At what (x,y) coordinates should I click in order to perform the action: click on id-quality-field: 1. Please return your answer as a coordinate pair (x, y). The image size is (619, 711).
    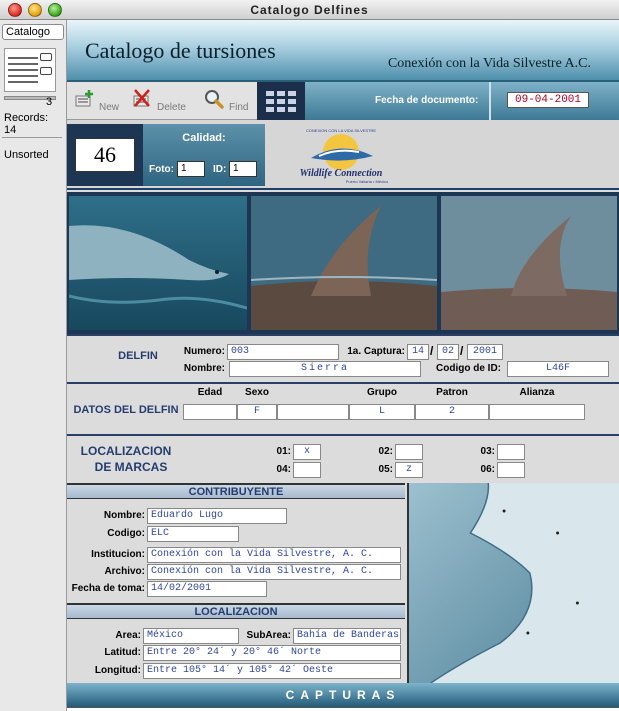
    Looking at the image, I should click on (243, 169).